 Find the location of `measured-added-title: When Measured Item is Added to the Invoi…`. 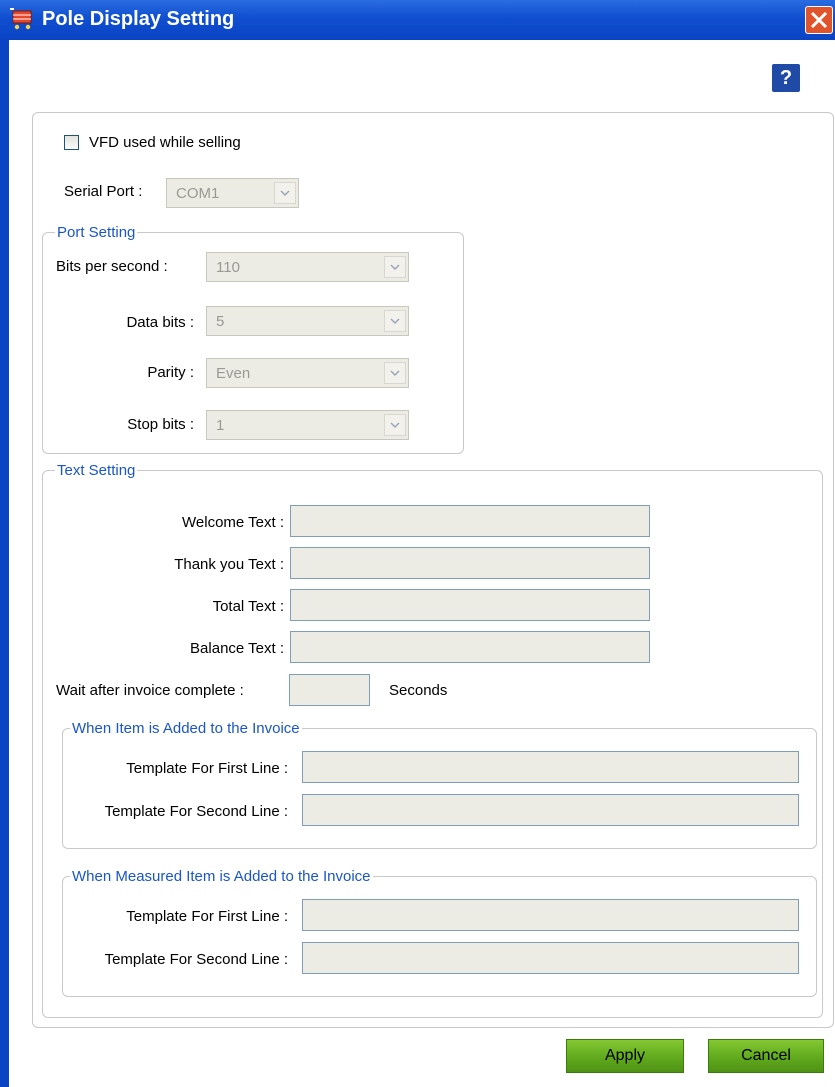

measured-added-title: When Measured Item is Added to the Invoi… is located at coordinates (221, 876).